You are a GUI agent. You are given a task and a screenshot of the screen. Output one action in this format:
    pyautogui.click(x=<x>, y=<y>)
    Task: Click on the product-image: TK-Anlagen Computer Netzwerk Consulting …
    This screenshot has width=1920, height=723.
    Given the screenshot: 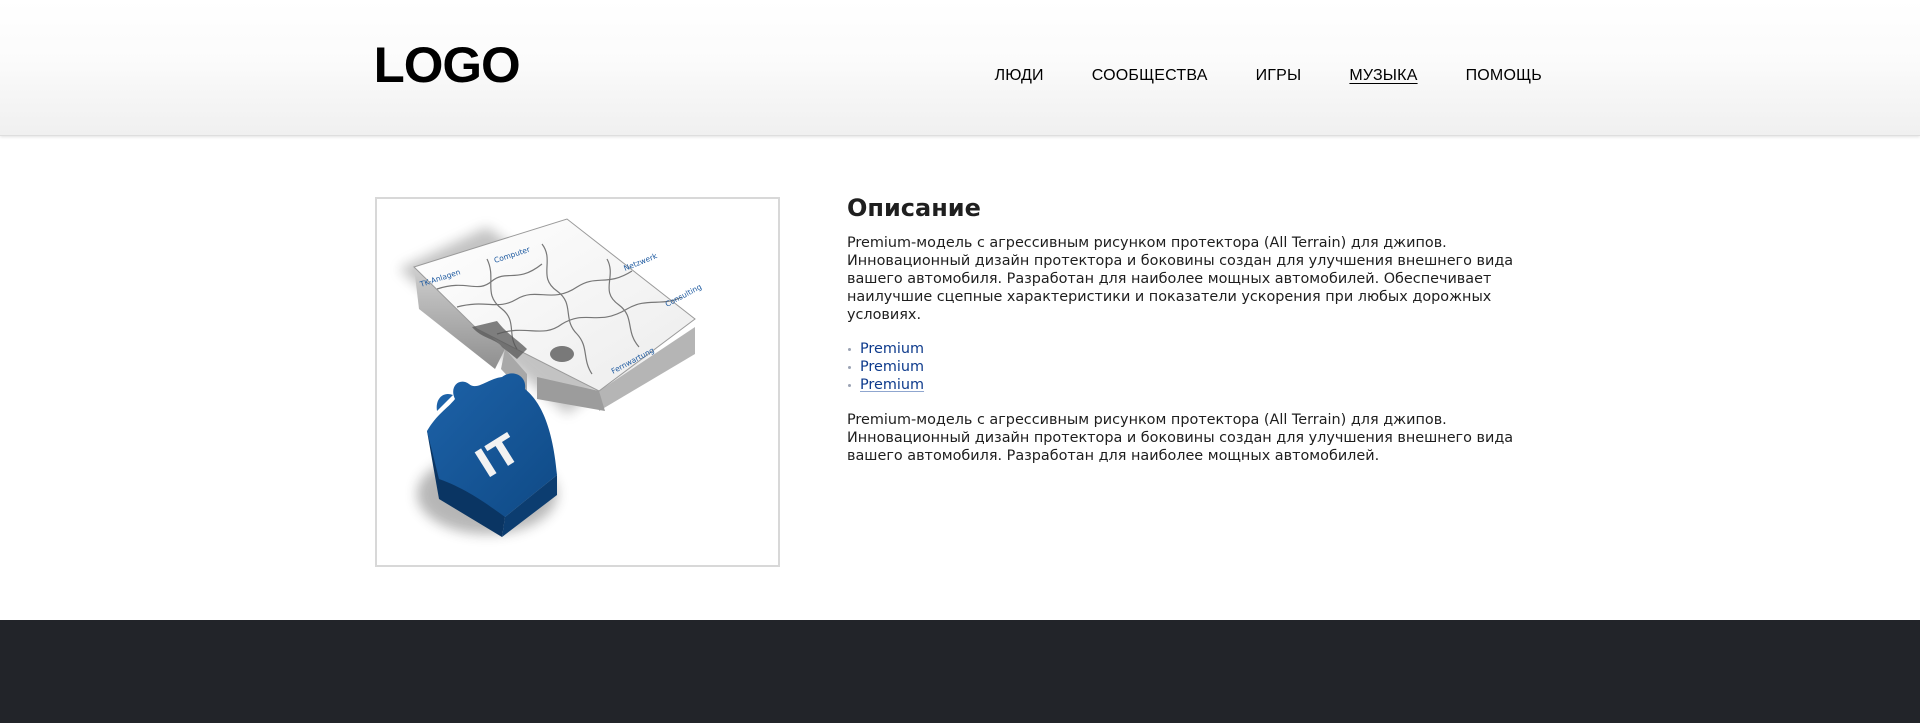 What is the action you would take?
    pyautogui.click(x=577, y=382)
    